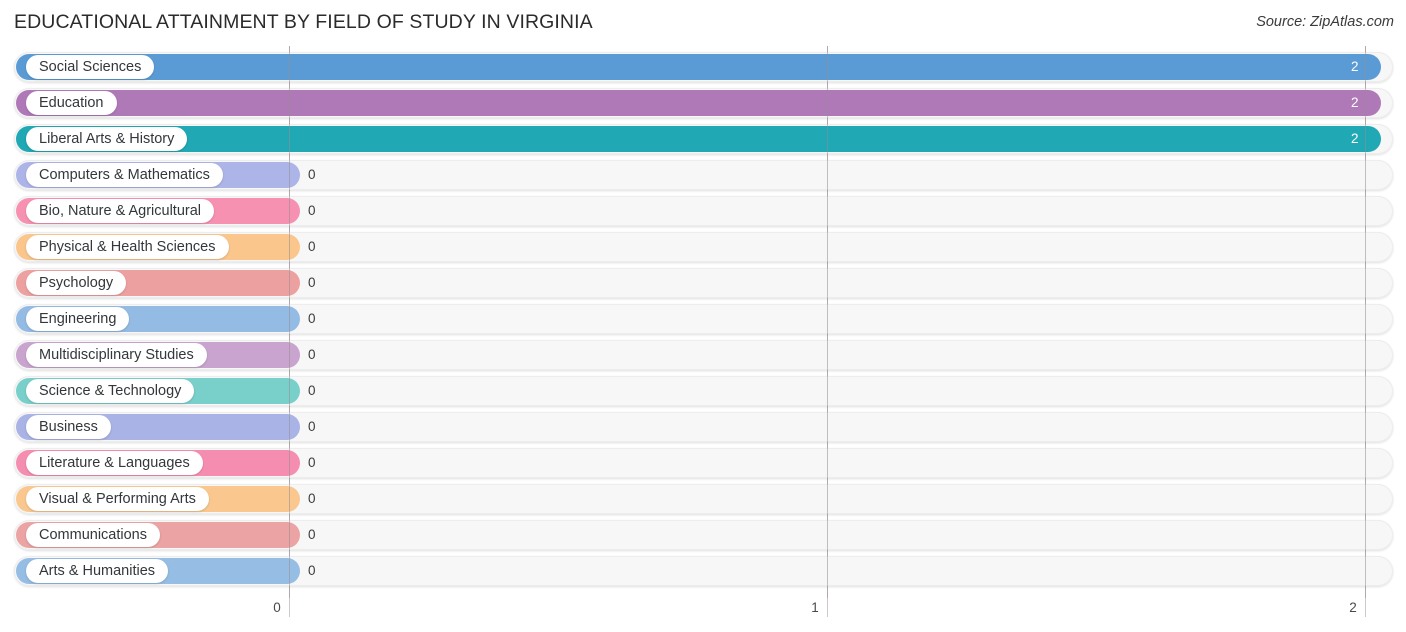 This screenshot has width=1406, height=632. I want to click on bar-row: Literature & Languages 0, so click(703, 463).